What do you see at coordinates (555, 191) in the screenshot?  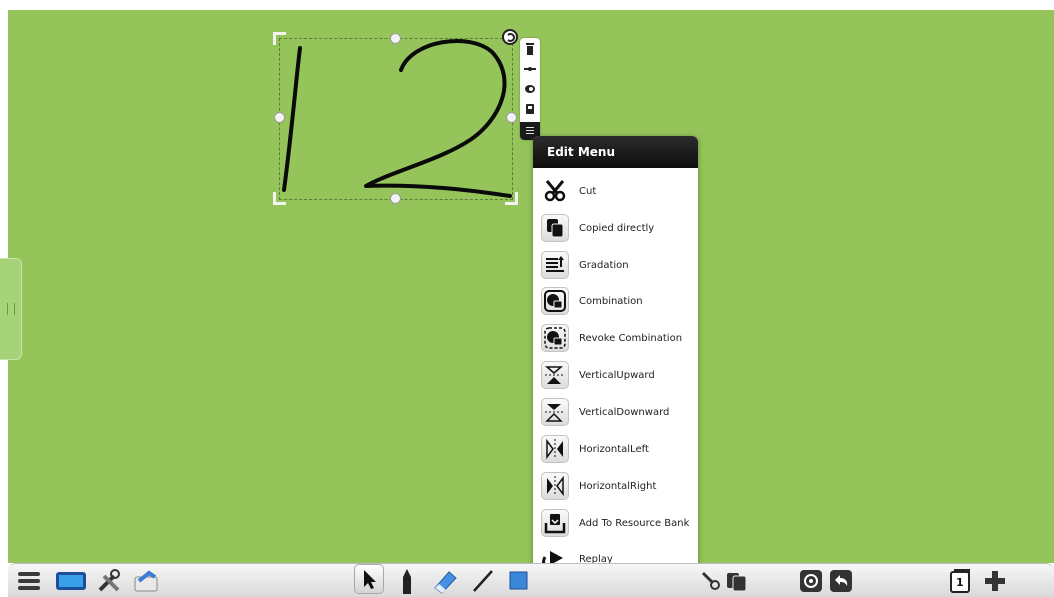 I see `scissors-icon` at bounding box center [555, 191].